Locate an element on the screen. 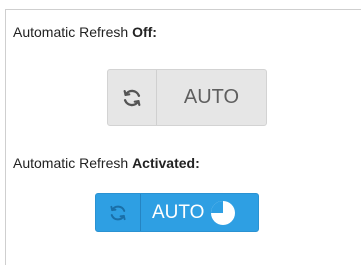 The height and width of the screenshot is (265, 362). caption-refresh-activated: Automatic Refresh Activated: is located at coordinates (106, 163).